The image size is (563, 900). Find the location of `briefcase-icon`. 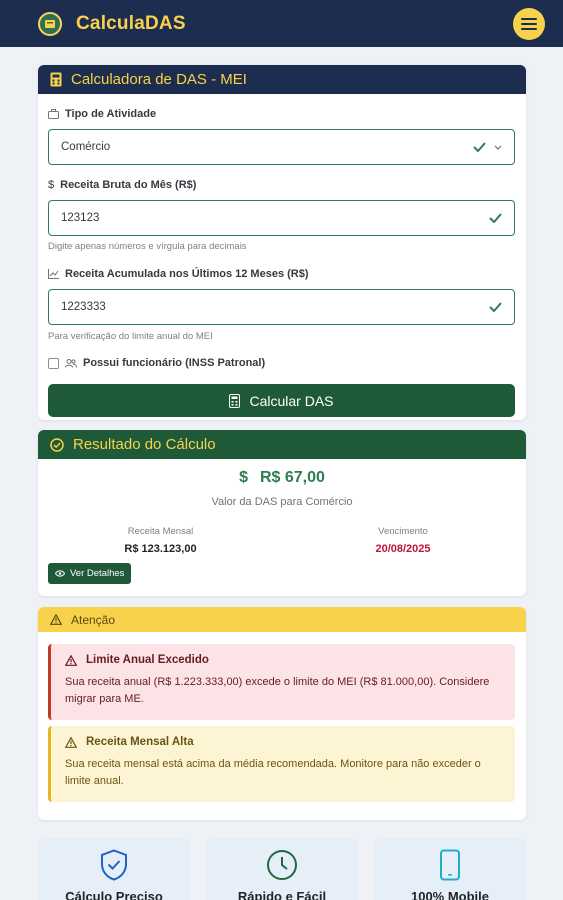

briefcase-icon is located at coordinates (53, 114).